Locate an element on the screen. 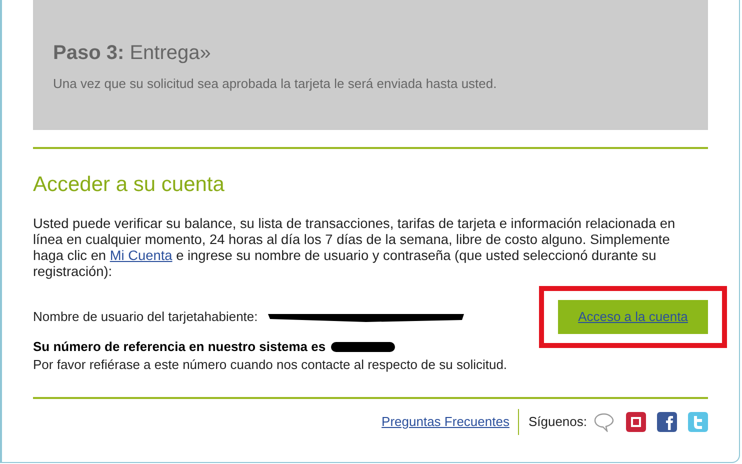 The height and width of the screenshot is (464, 742). my-account-link: Mi Cuenta is located at coordinates (141, 255).